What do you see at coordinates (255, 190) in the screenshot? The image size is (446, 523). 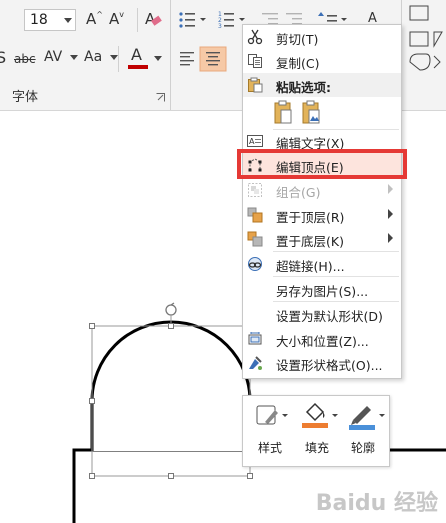 I see `group-icon` at bounding box center [255, 190].